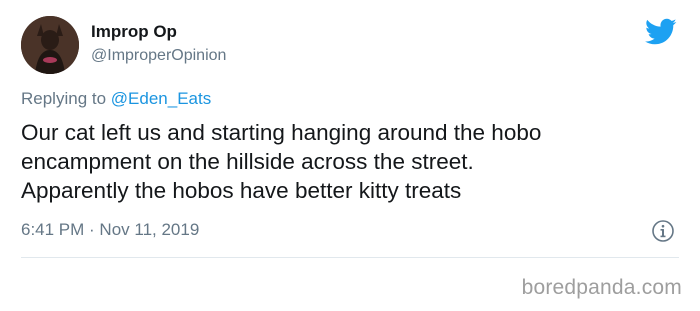 Image resolution: width=700 pixels, height=311 pixels. I want to click on divider, so click(350, 257).